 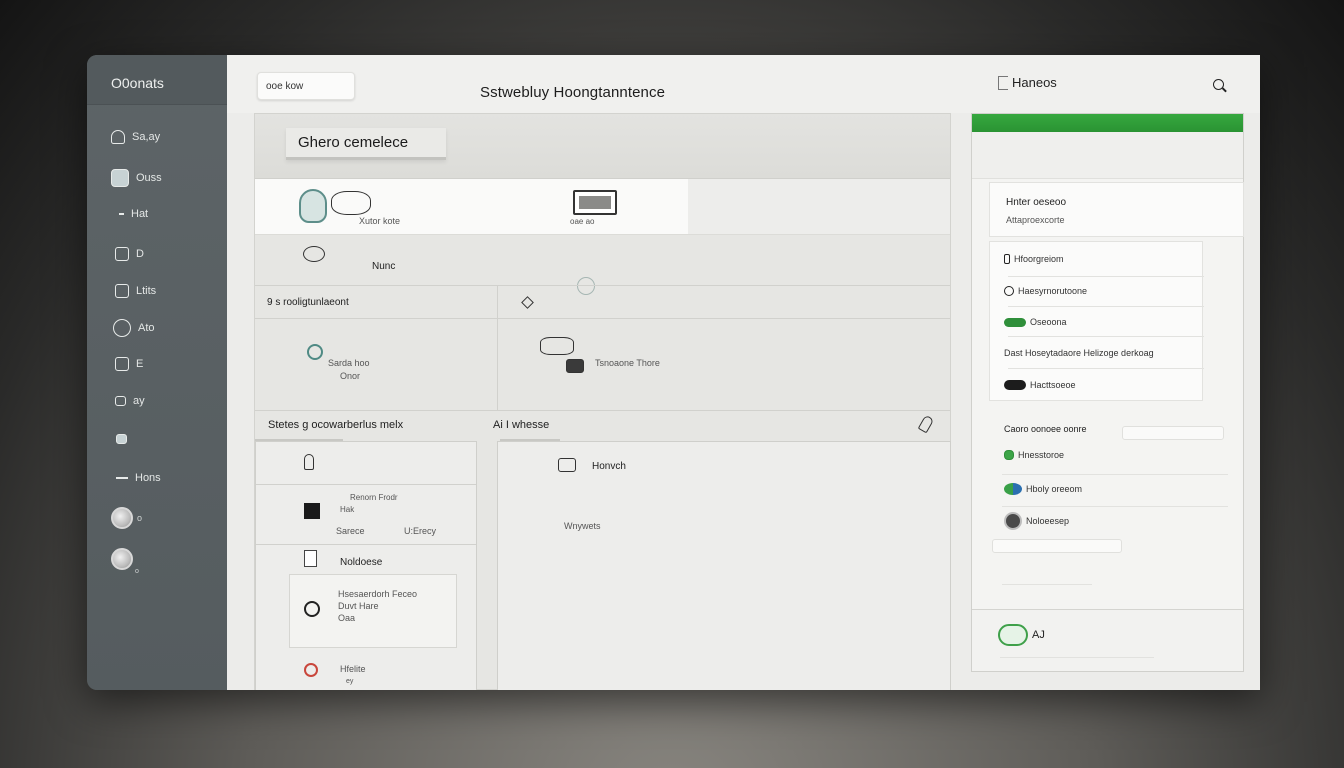 What do you see at coordinates (1034, 259) in the screenshot?
I see `panel-item: Hfoorgreiom` at bounding box center [1034, 259].